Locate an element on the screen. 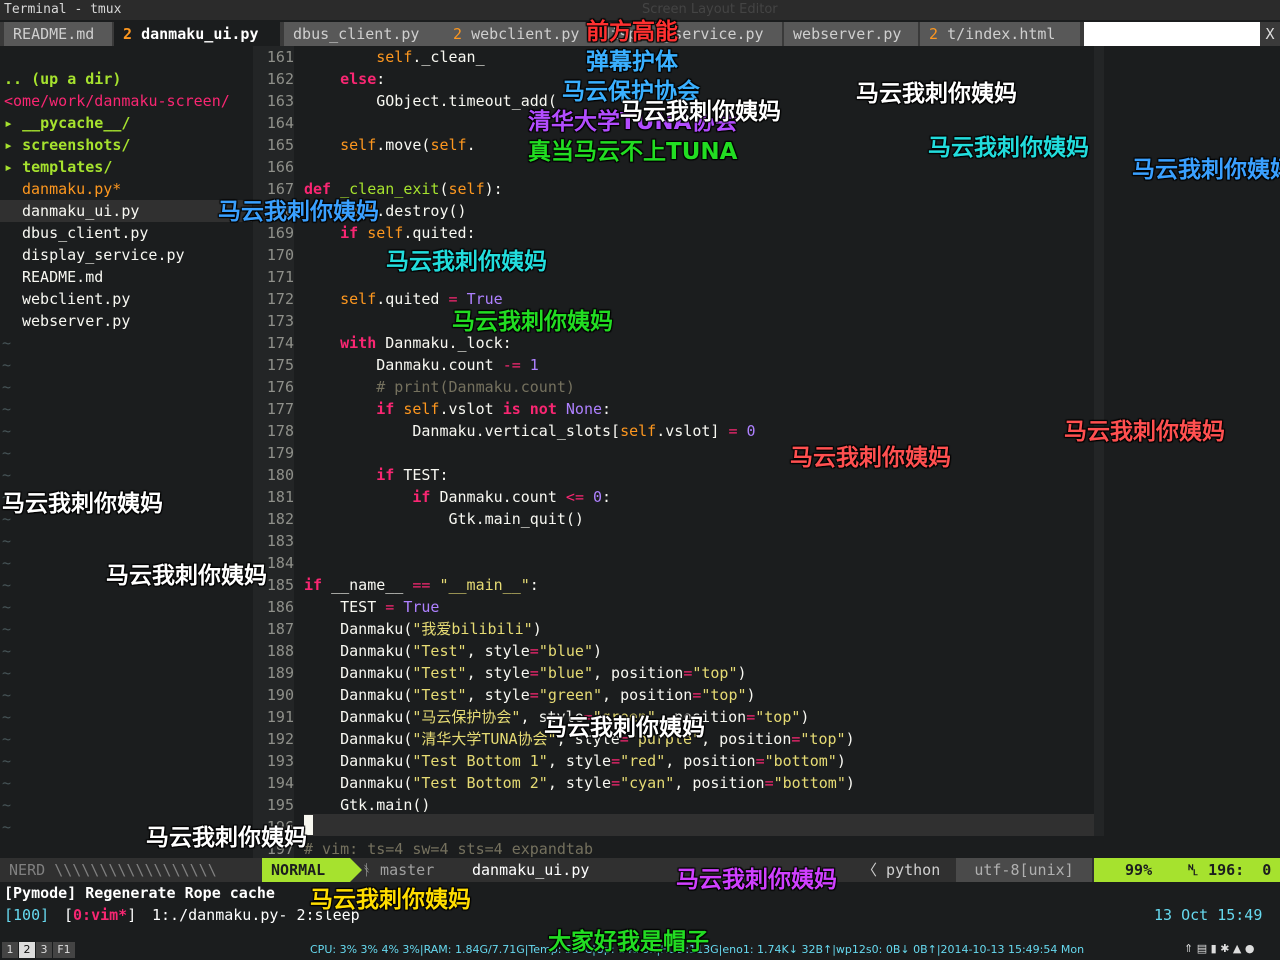 Image resolution: width=1280 pixels, height=960 pixels. tab-webclient: 2 webclient.py is located at coordinates (518, 34).